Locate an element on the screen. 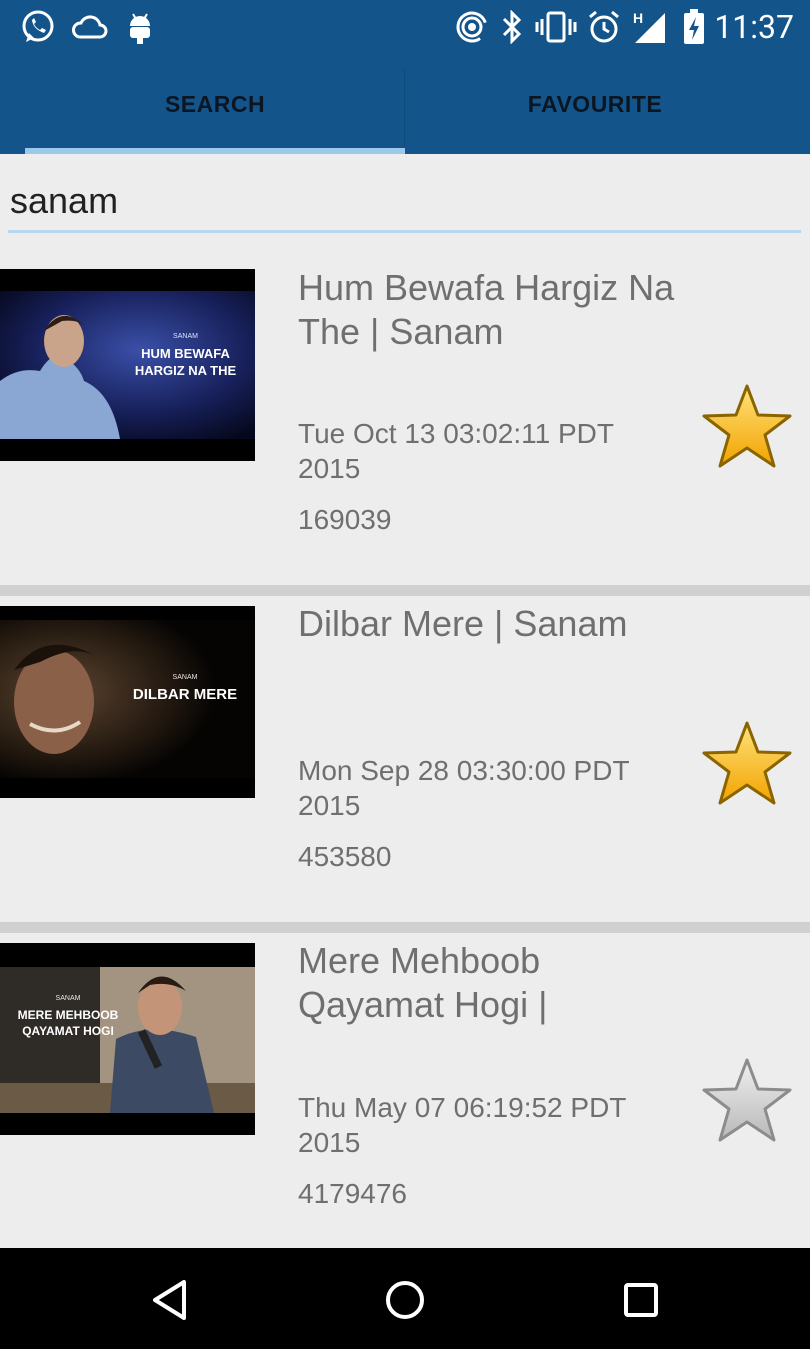  video-thumbnail: SANAM HUM BEWAFA HARGIZ NA THE is located at coordinates (127, 365).